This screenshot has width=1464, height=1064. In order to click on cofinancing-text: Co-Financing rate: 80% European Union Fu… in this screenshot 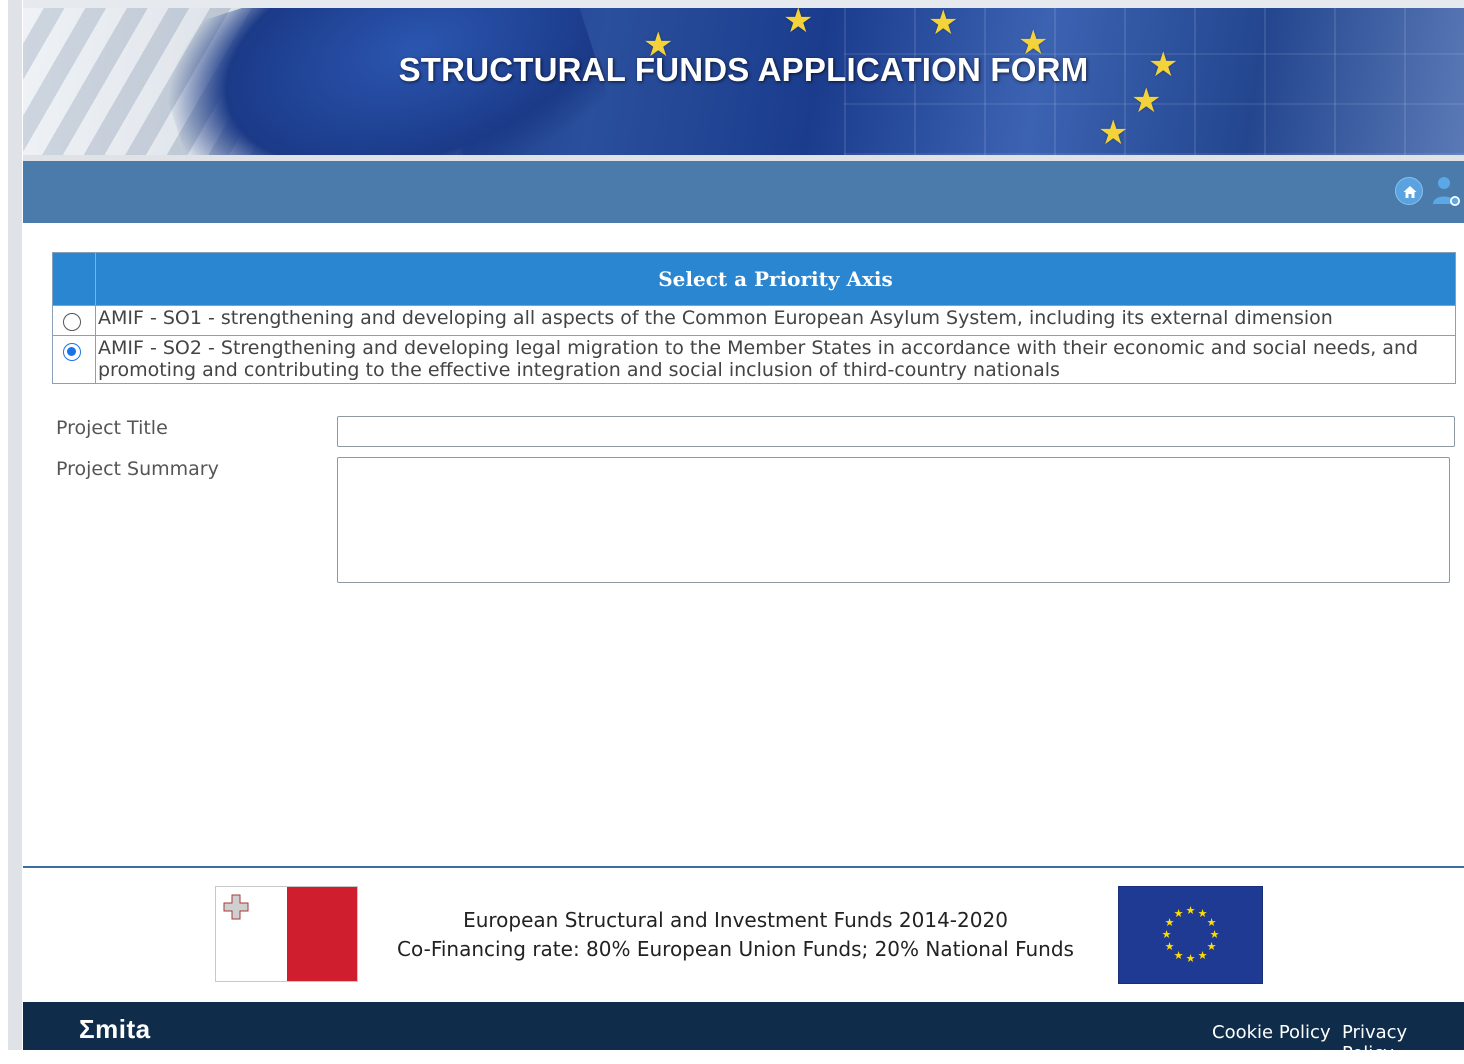, I will do `click(735, 949)`.